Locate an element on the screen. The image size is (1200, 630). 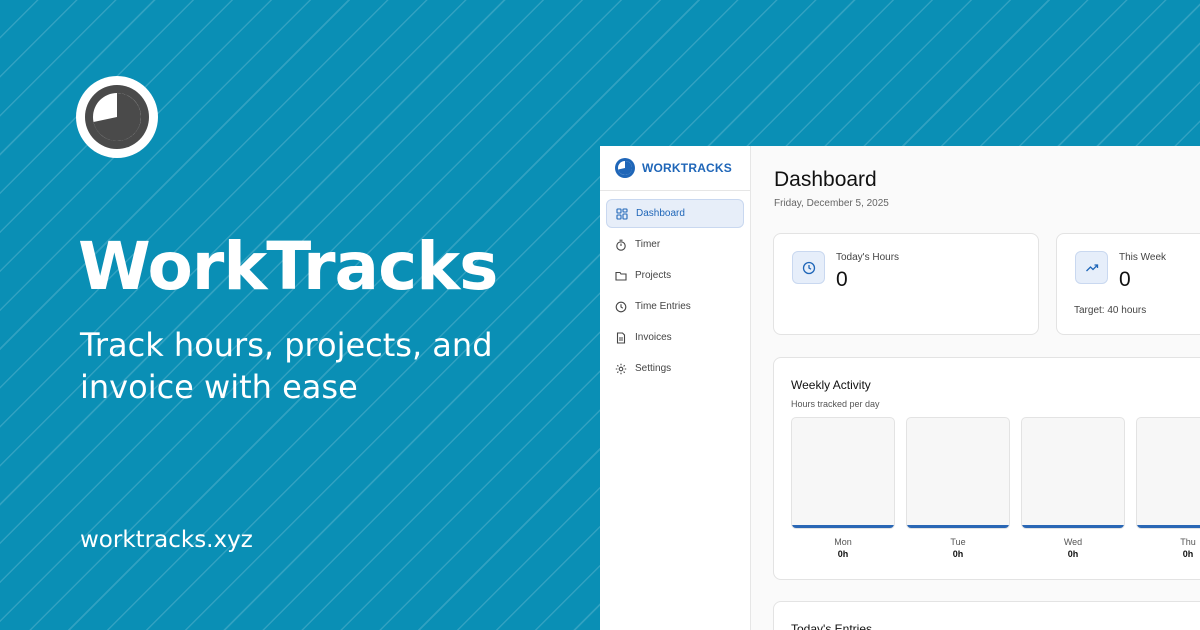
stat-label: This Week is located at coordinates (1143, 257).